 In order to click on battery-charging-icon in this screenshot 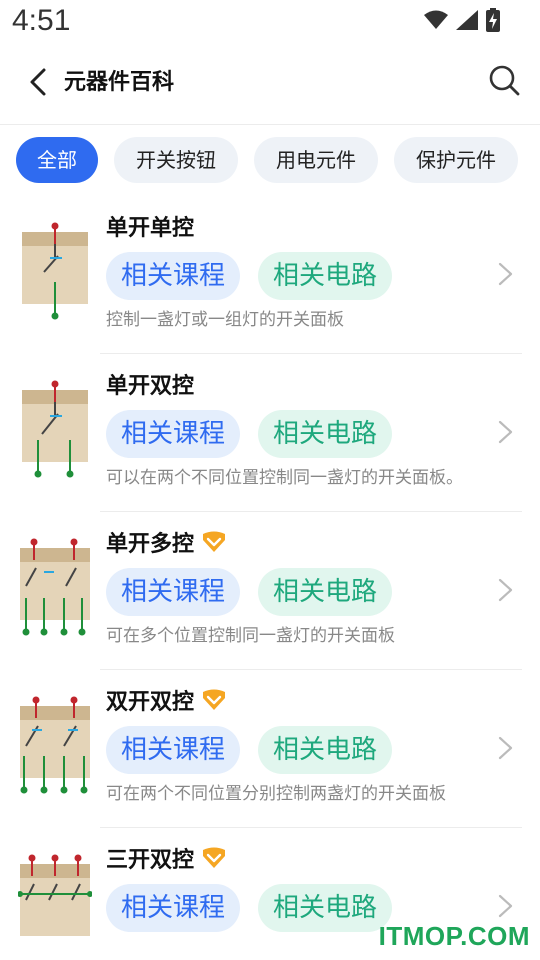, I will do `click(493, 20)`.